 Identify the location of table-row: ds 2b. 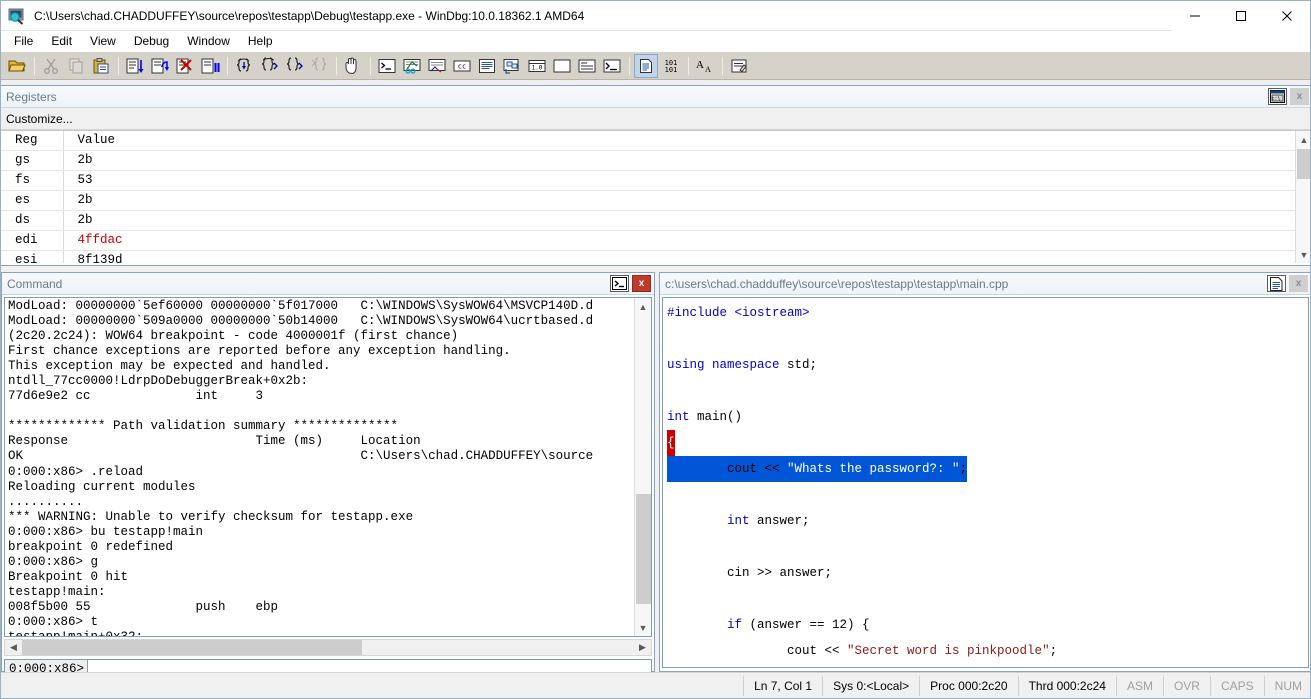
(655, 220).